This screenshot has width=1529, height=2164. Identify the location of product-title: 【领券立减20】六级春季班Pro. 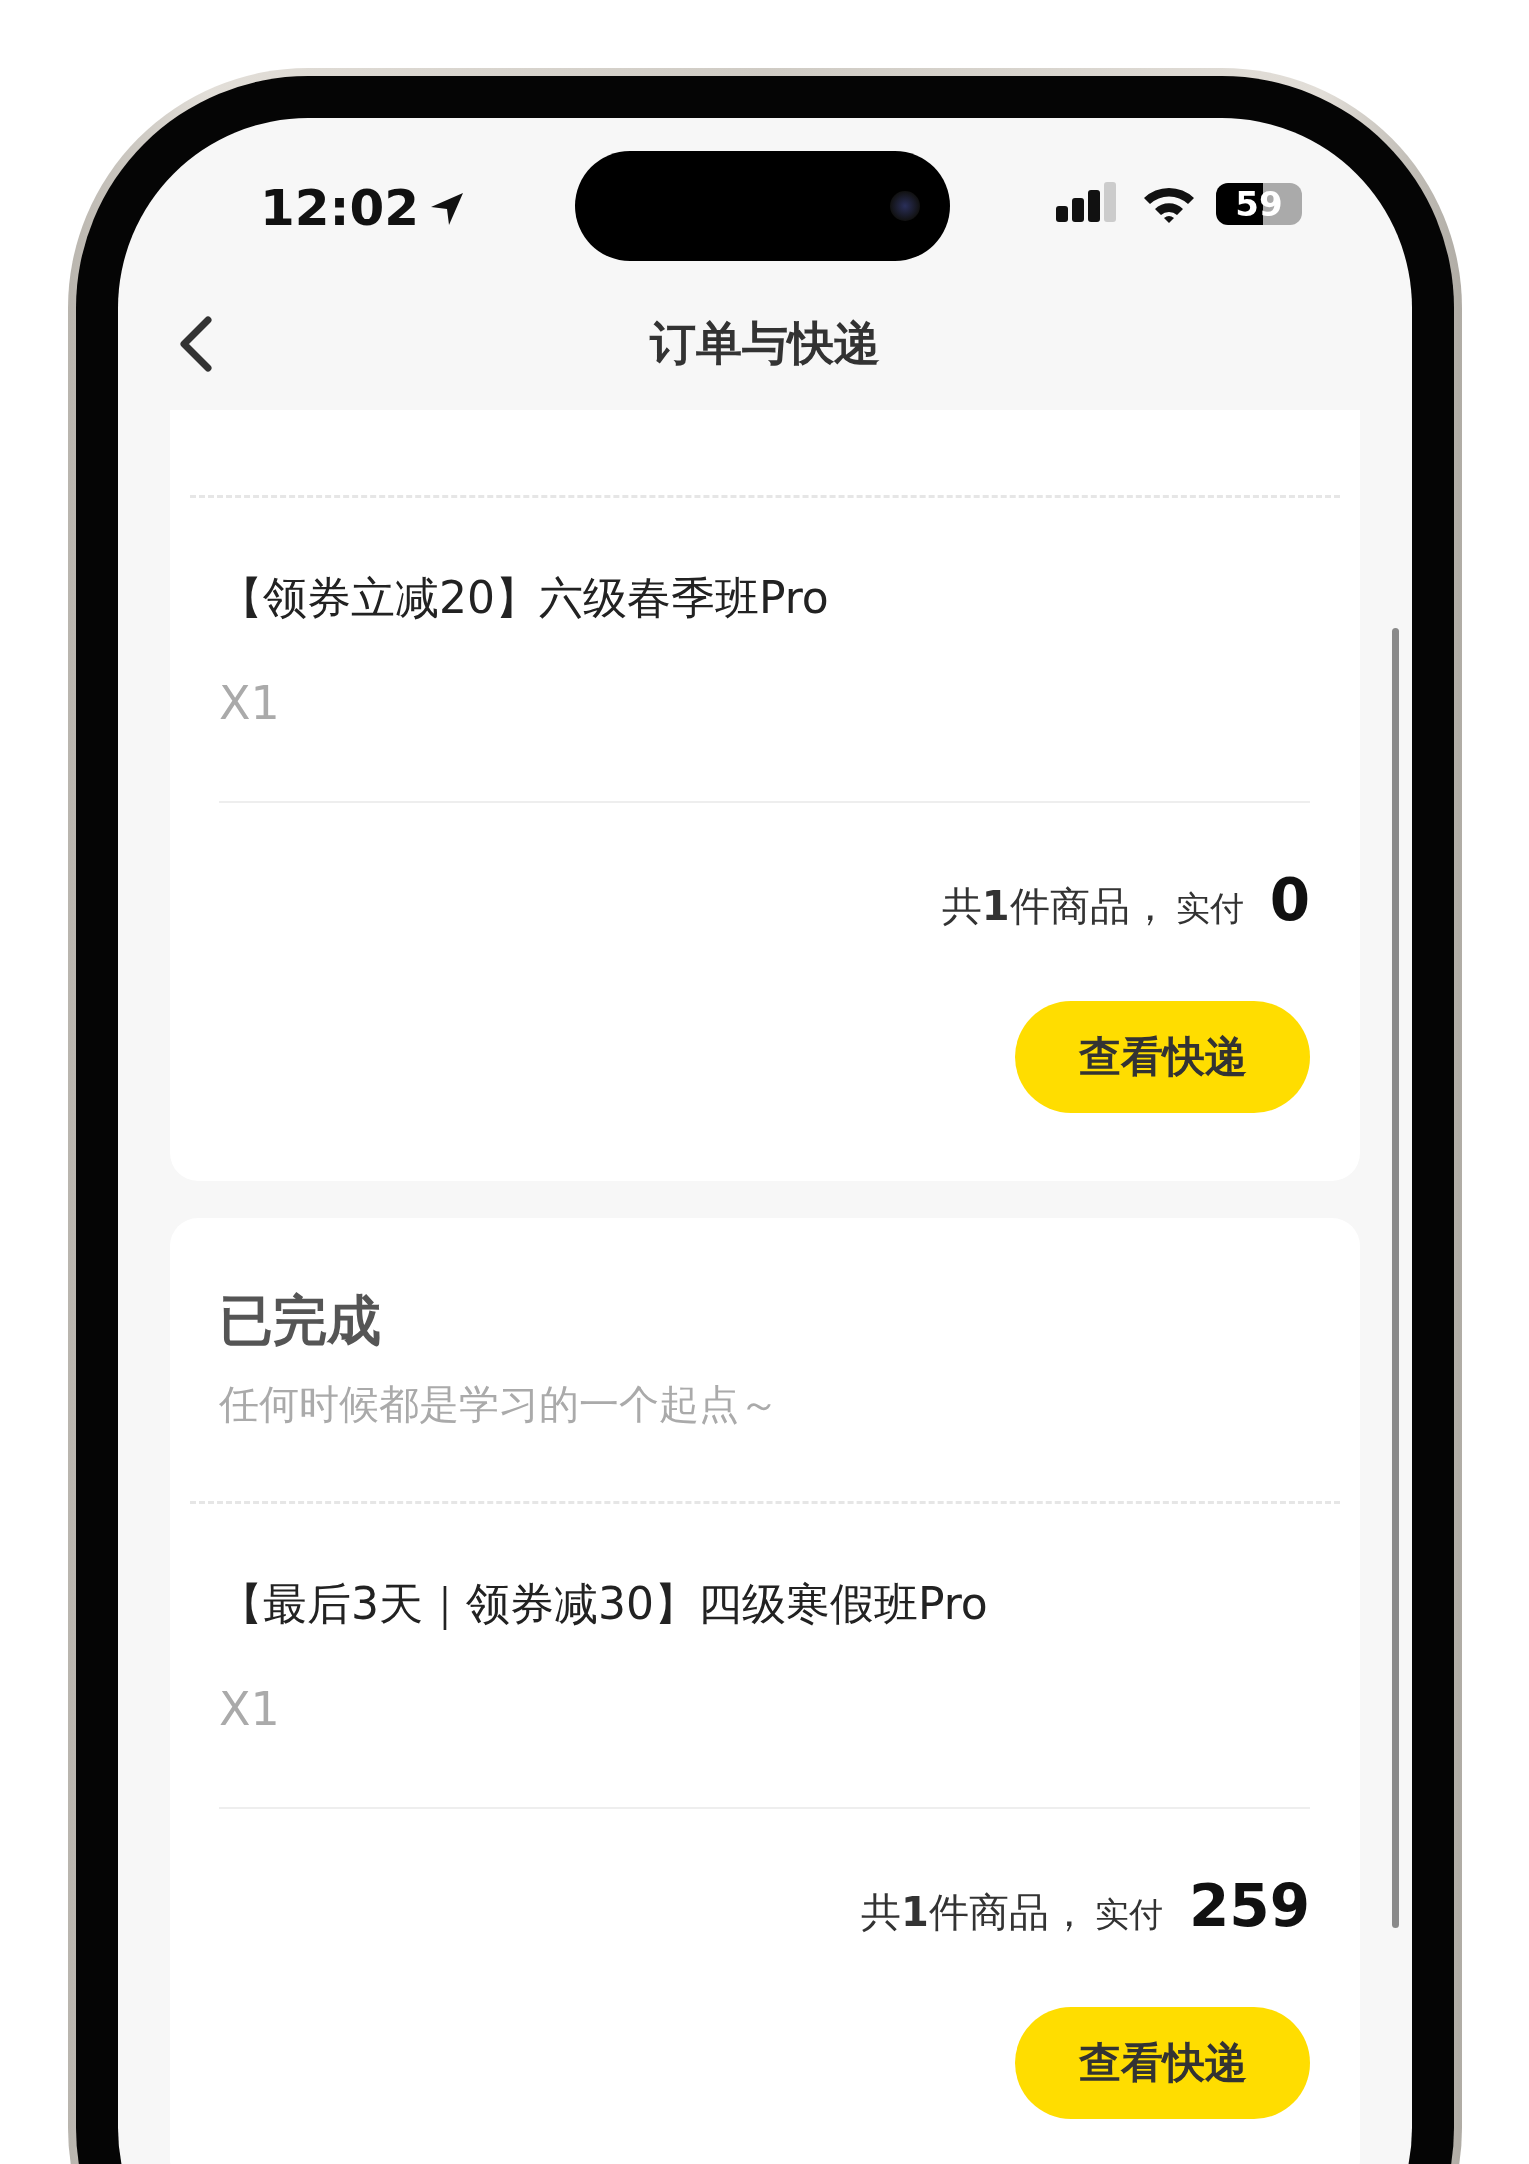
(524, 598).